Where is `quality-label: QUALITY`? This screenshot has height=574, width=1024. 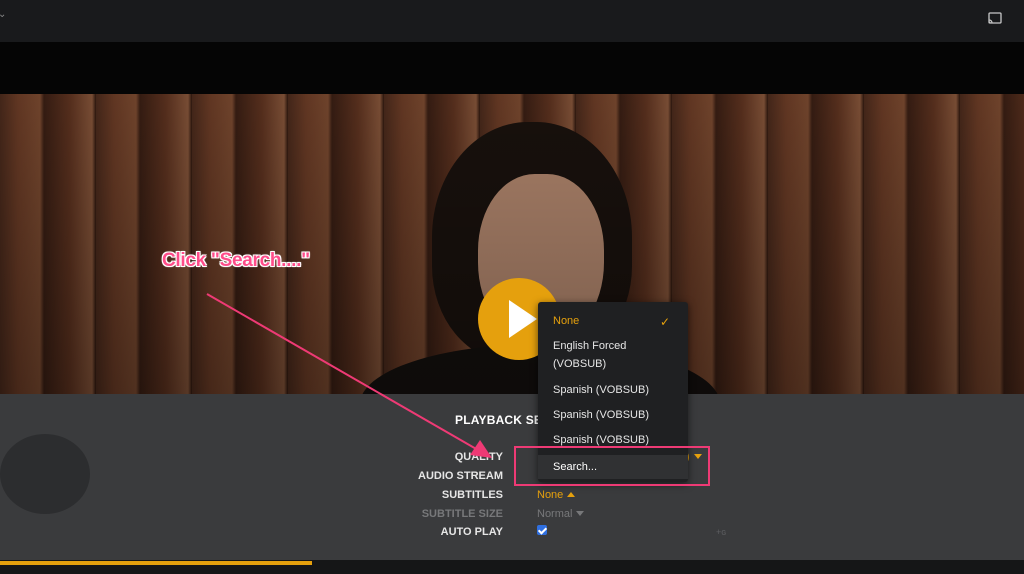
quality-label: QUALITY is located at coordinates (478, 457).